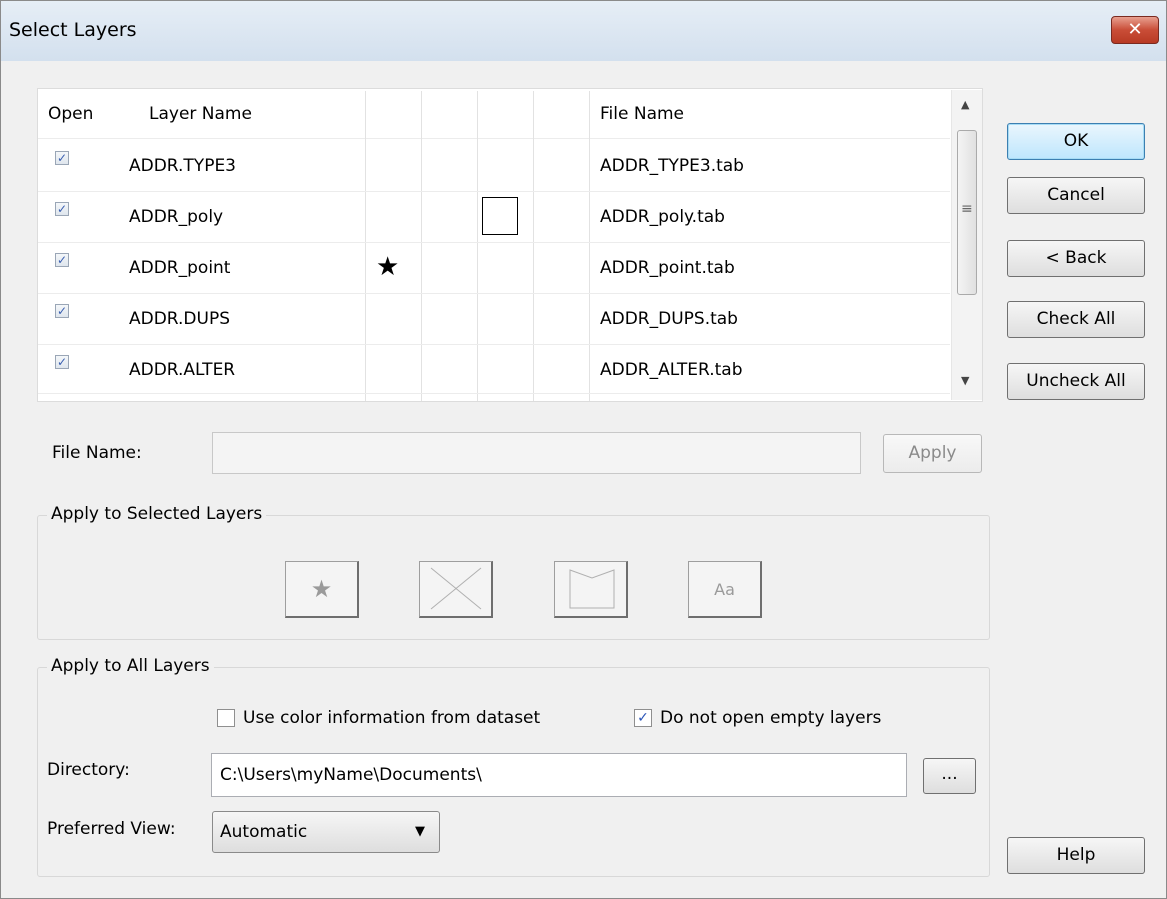 This screenshot has width=1167, height=899. What do you see at coordinates (494, 268) in the screenshot?
I see `table-row: ✓ ADDR_point ★ ADDR_point.tab` at bounding box center [494, 268].